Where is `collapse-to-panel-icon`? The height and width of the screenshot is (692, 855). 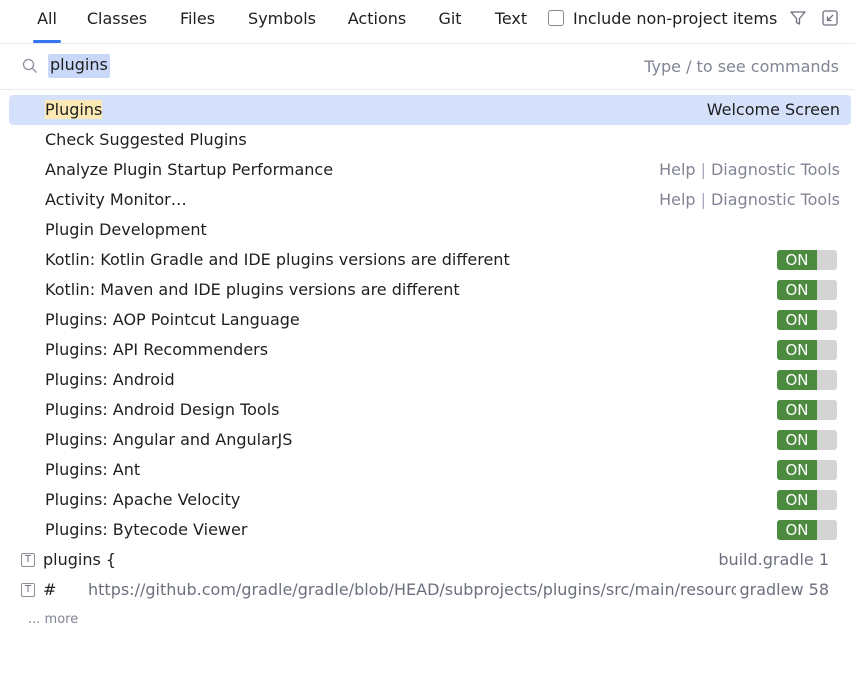 collapse-to-panel-icon is located at coordinates (830, 18).